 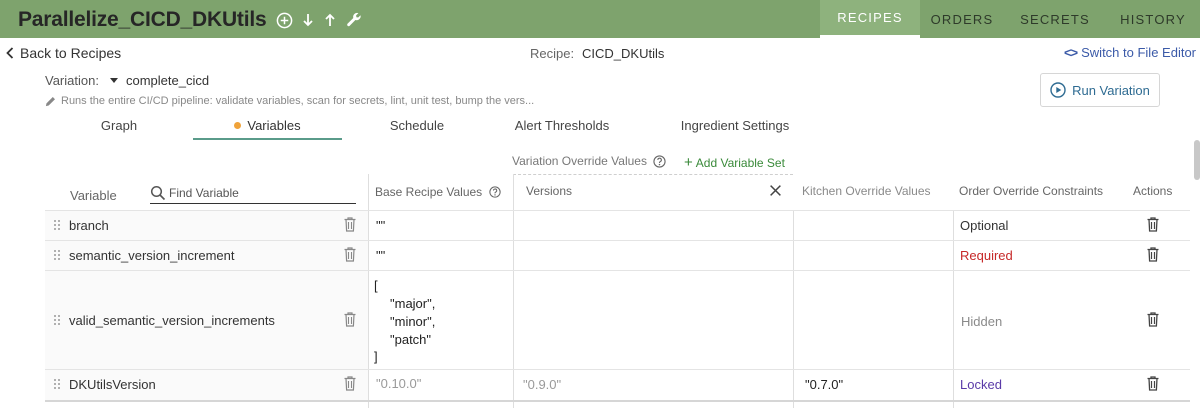 I want to click on variable-name: branch, so click(x=89, y=225).